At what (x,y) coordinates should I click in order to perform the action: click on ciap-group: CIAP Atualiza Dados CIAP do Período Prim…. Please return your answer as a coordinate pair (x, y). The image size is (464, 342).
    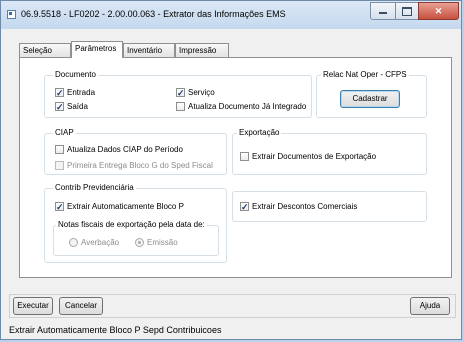
    Looking at the image, I should click on (135, 151).